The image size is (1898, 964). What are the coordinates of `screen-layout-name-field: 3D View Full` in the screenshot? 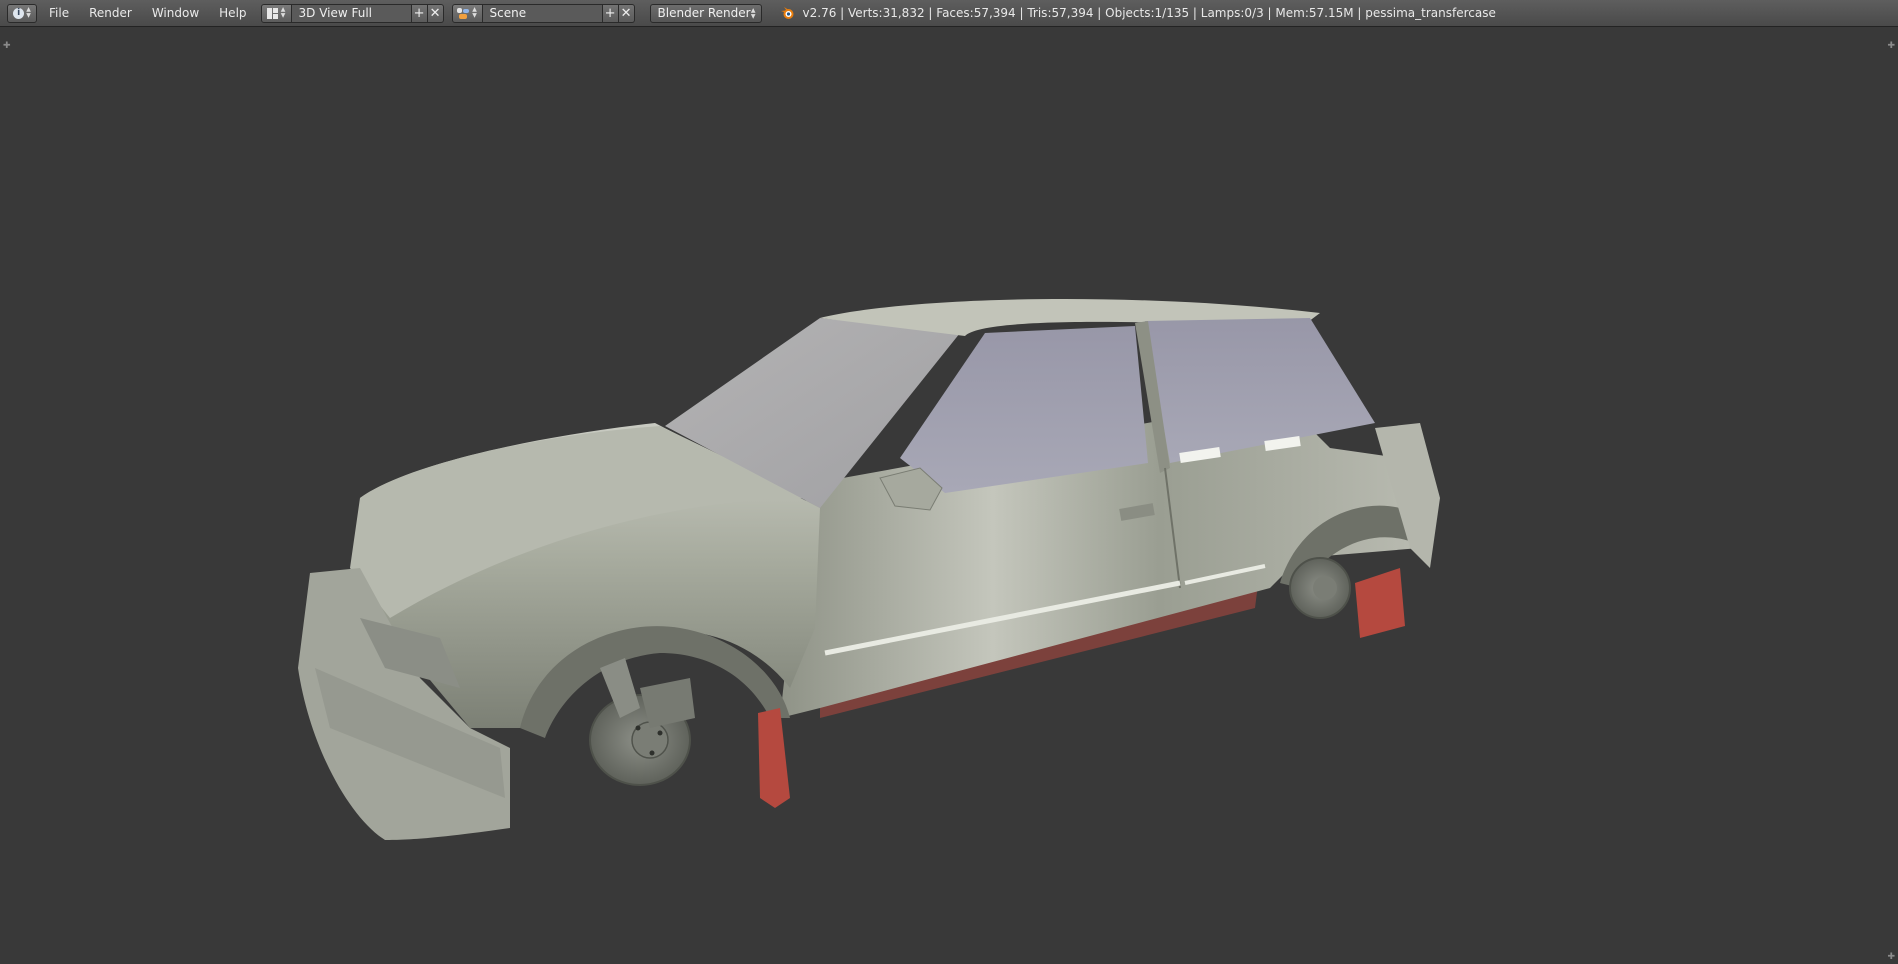 It's located at (351, 13).